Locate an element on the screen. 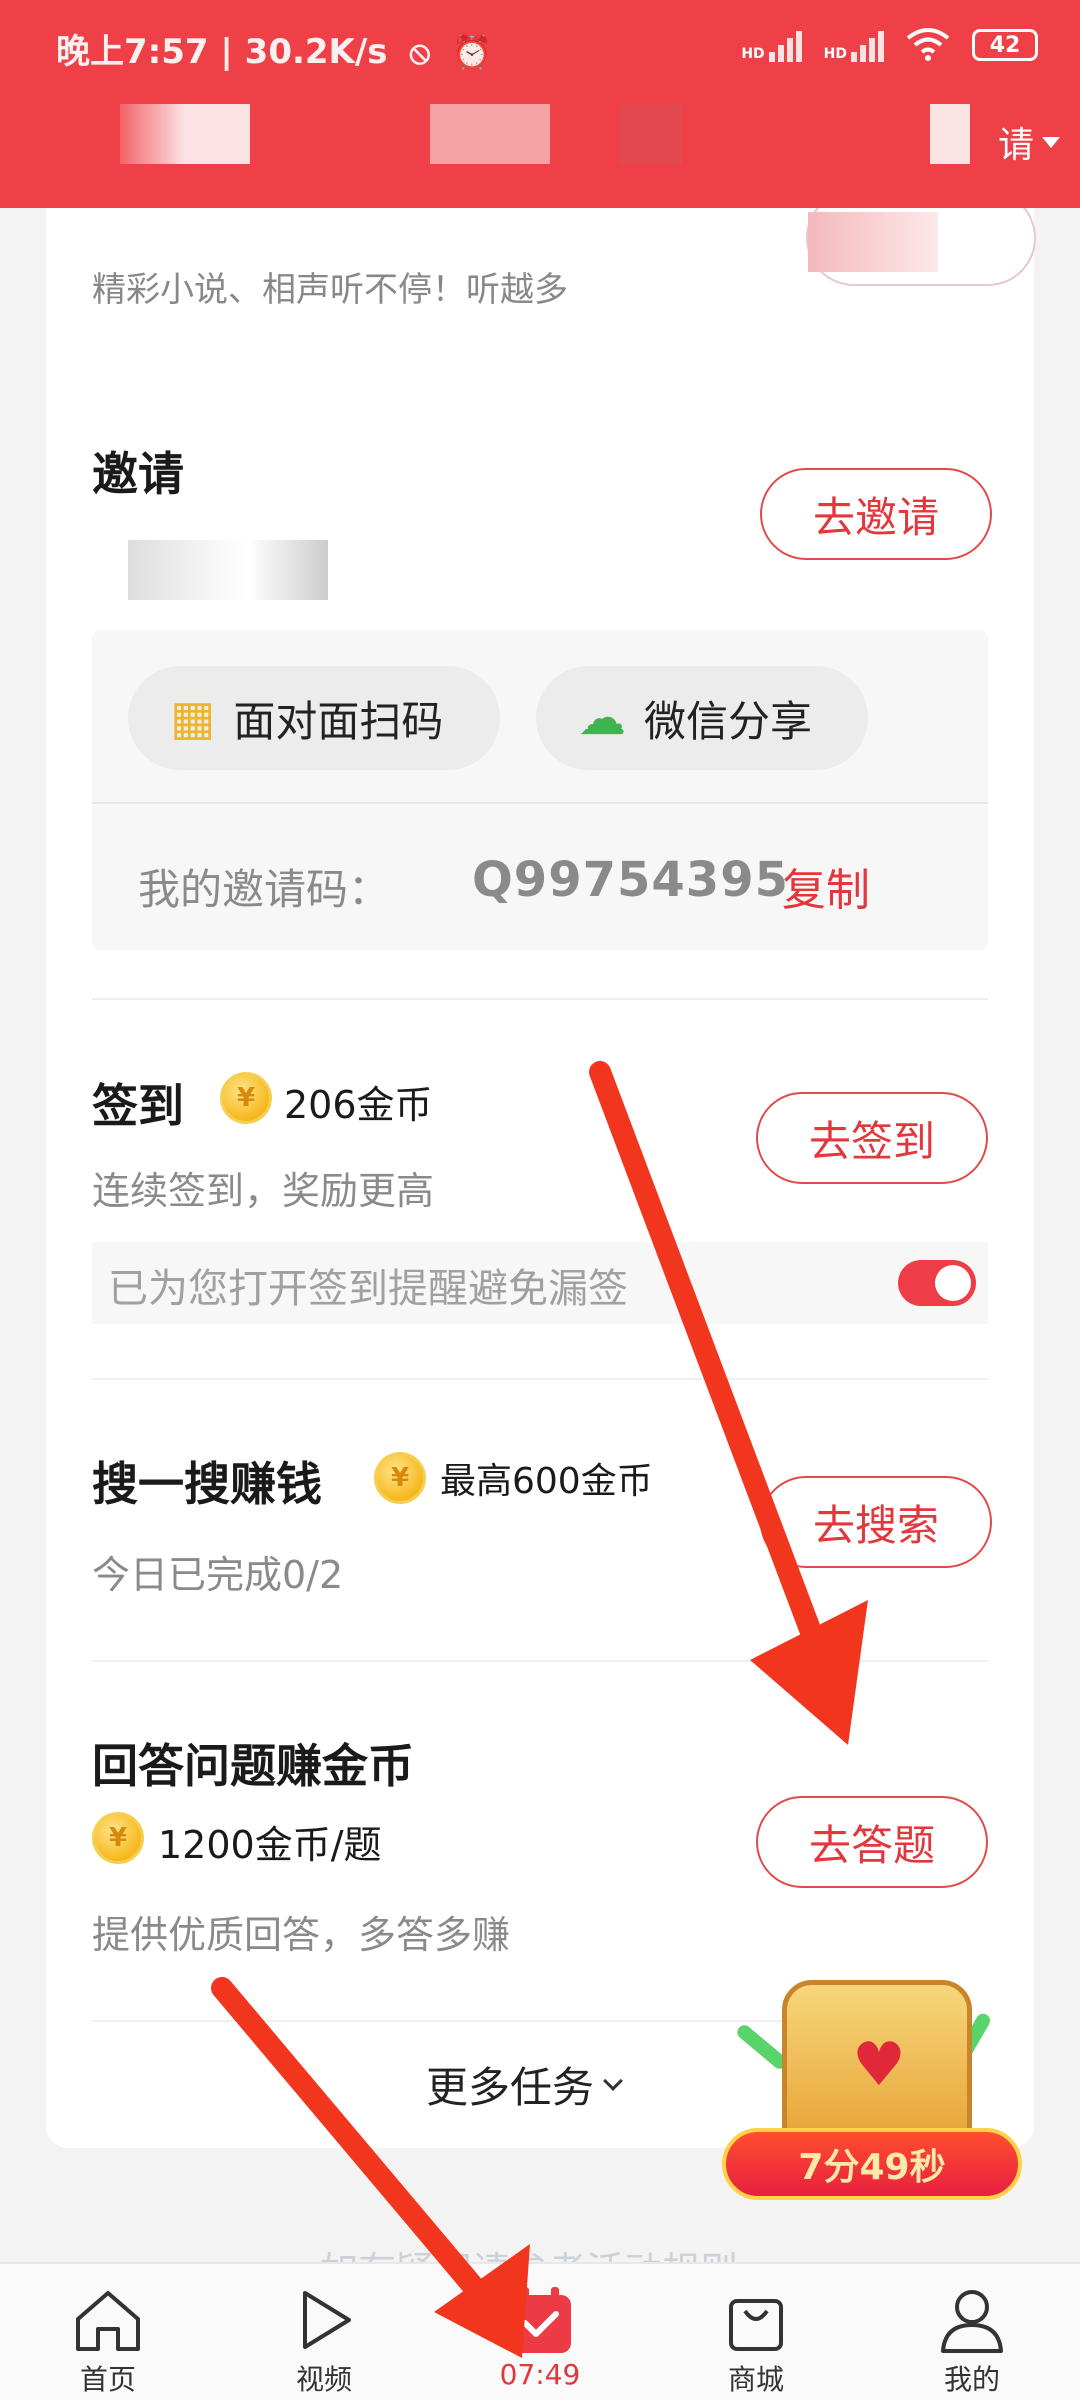  nav-item-video: 视频 is located at coordinates (324, 2332).